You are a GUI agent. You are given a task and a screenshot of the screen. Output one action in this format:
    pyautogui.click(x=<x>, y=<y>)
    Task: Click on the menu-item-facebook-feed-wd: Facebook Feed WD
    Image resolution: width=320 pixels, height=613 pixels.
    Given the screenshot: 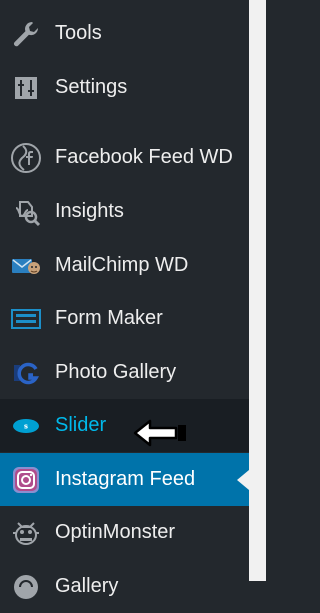 What is the action you would take?
    pyautogui.click(x=124, y=157)
    